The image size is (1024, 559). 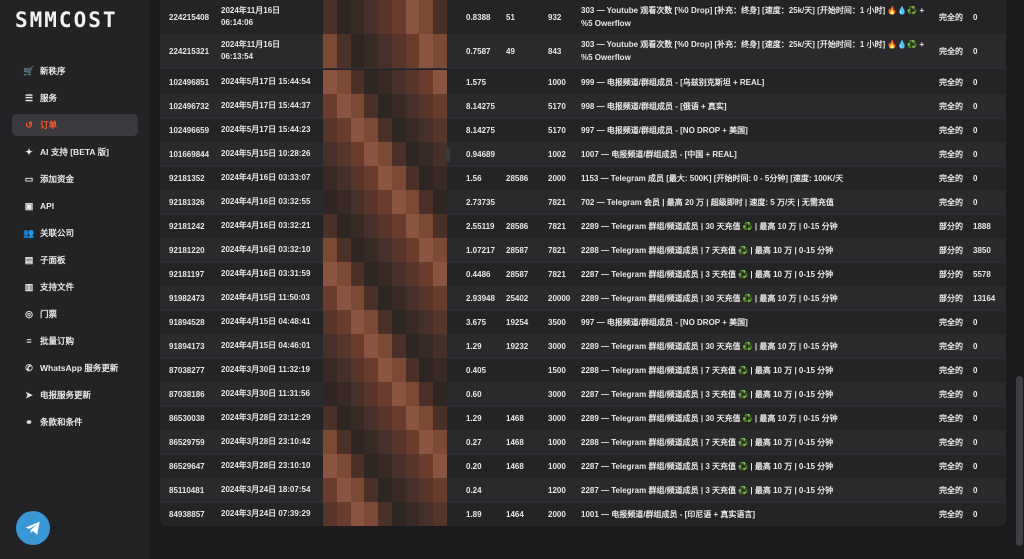 What do you see at coordinates (557, 178) in the screenshot?
I see `order-quantity: 2000` at bounding box center [557, 178].